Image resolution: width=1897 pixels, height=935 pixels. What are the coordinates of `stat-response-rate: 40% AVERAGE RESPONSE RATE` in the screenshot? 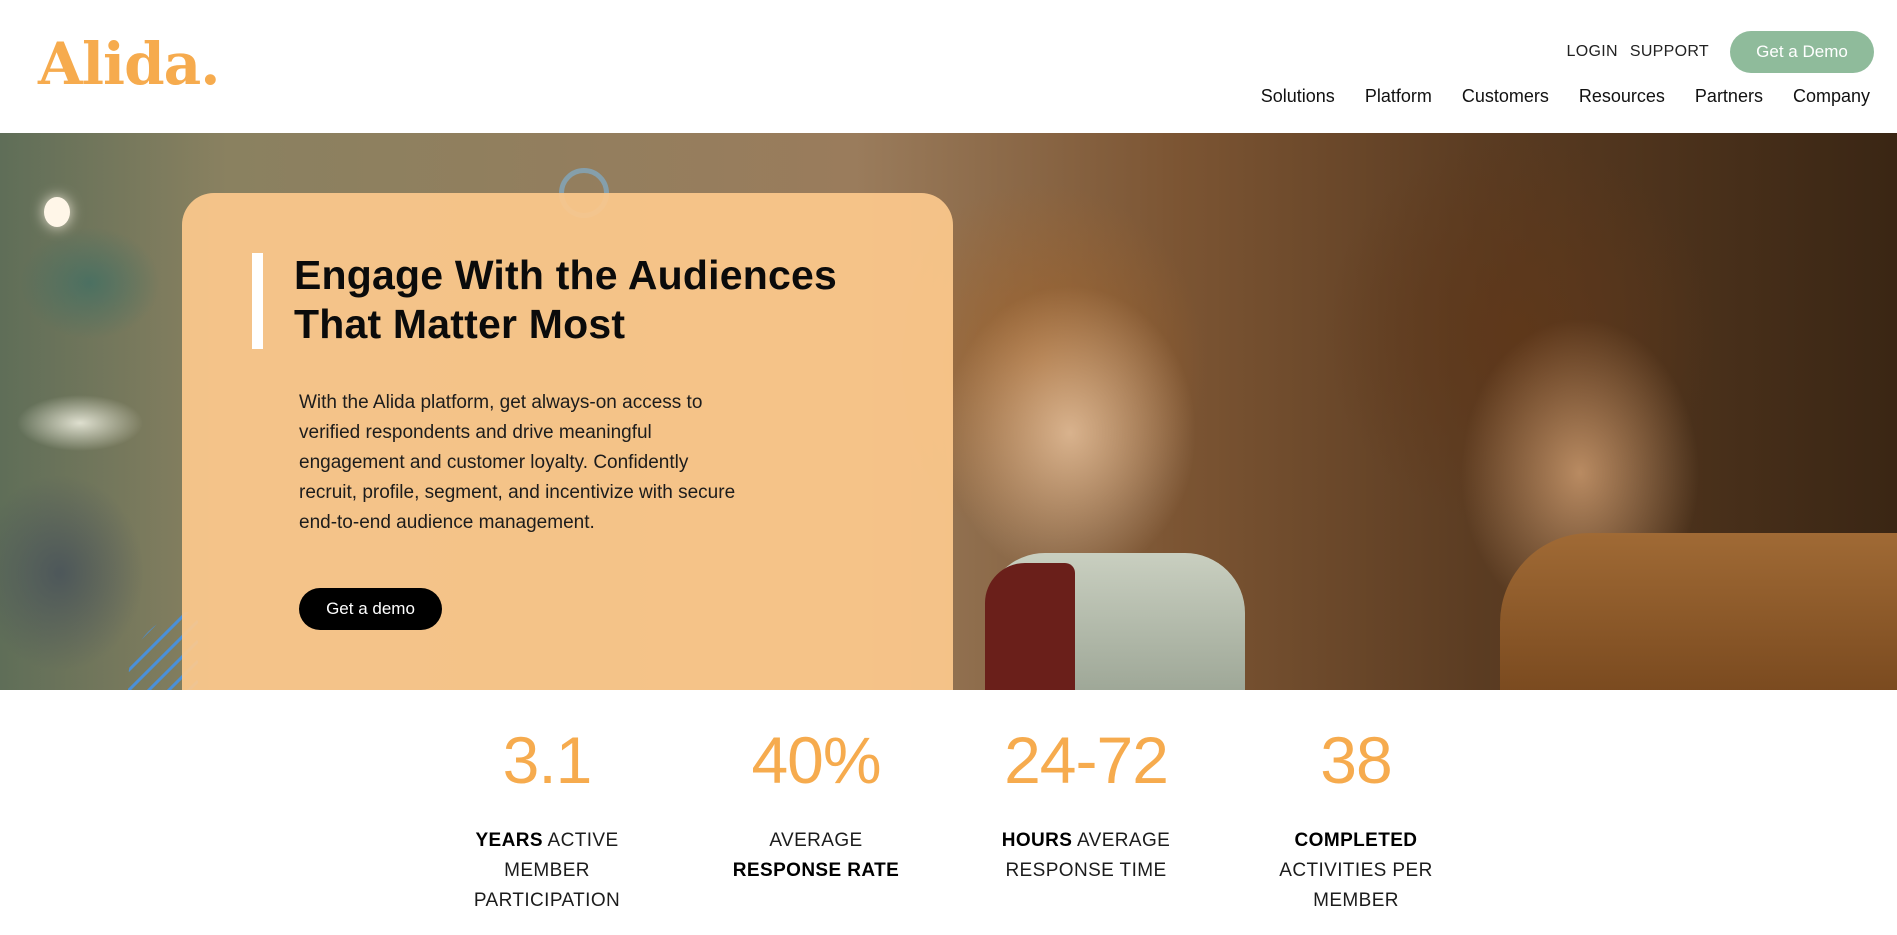 It's located at (816, 788).